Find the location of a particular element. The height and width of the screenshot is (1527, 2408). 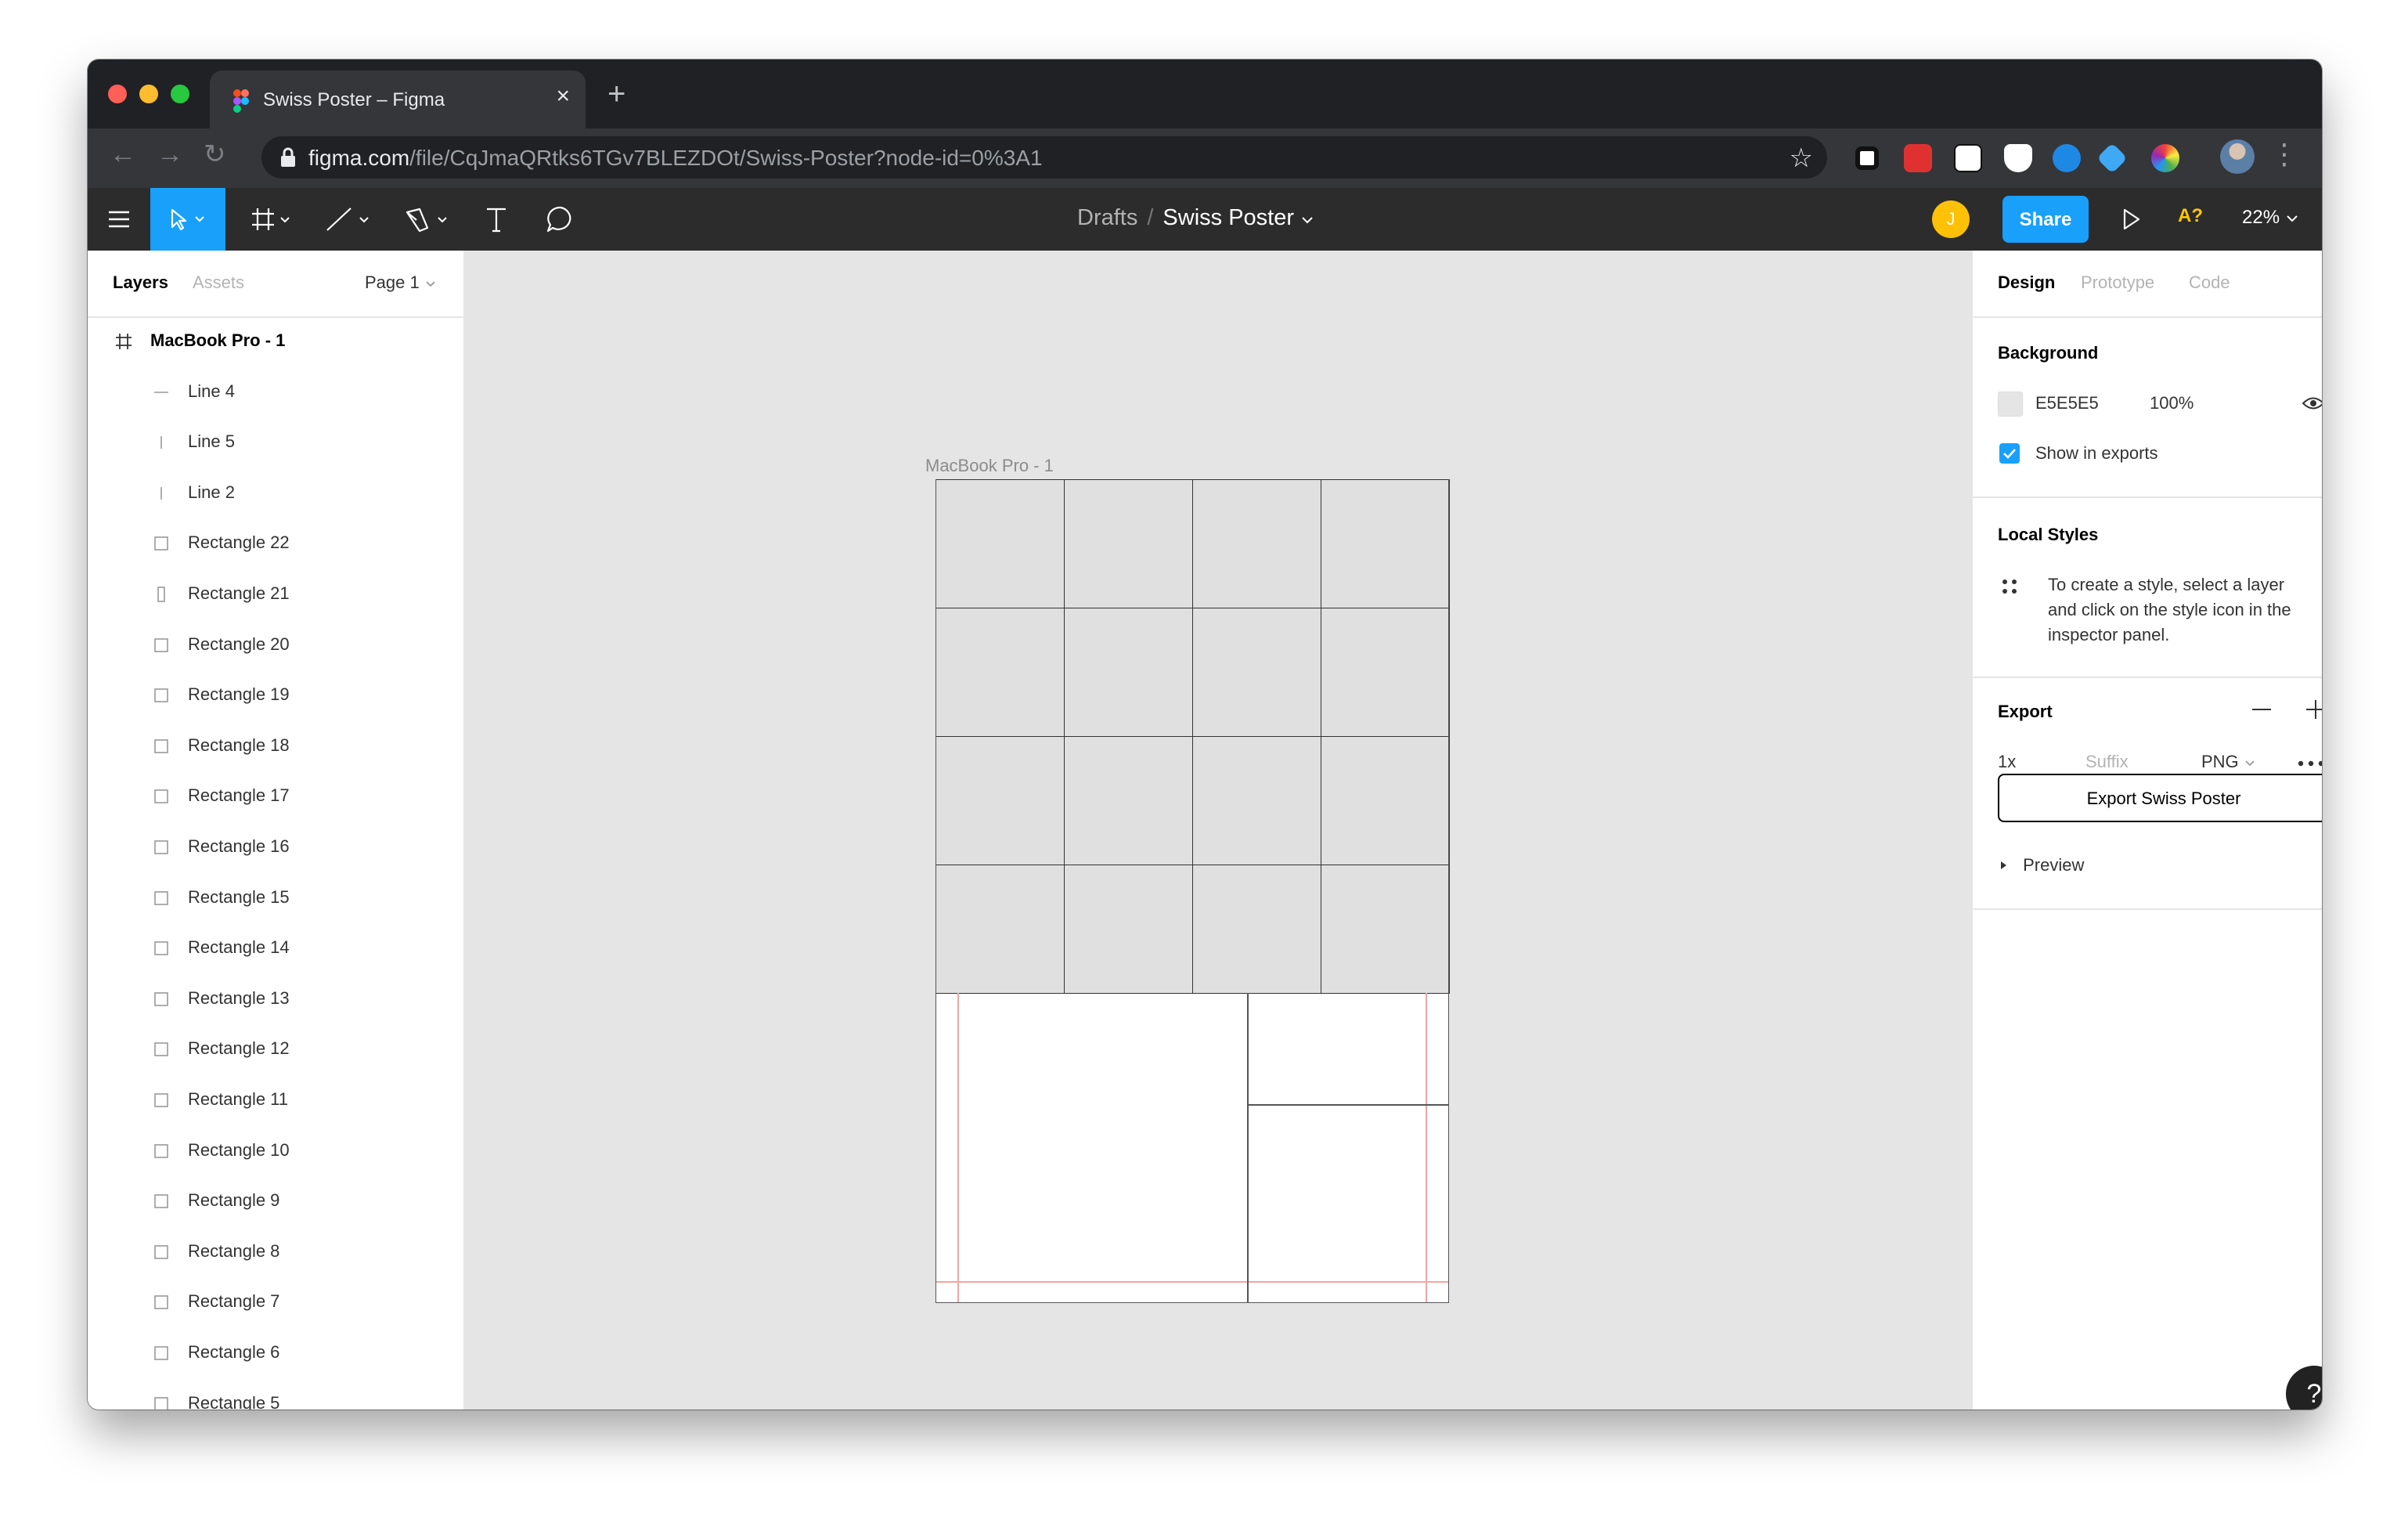

chrome-profile-avatar is located at coordinates (2237, 156).